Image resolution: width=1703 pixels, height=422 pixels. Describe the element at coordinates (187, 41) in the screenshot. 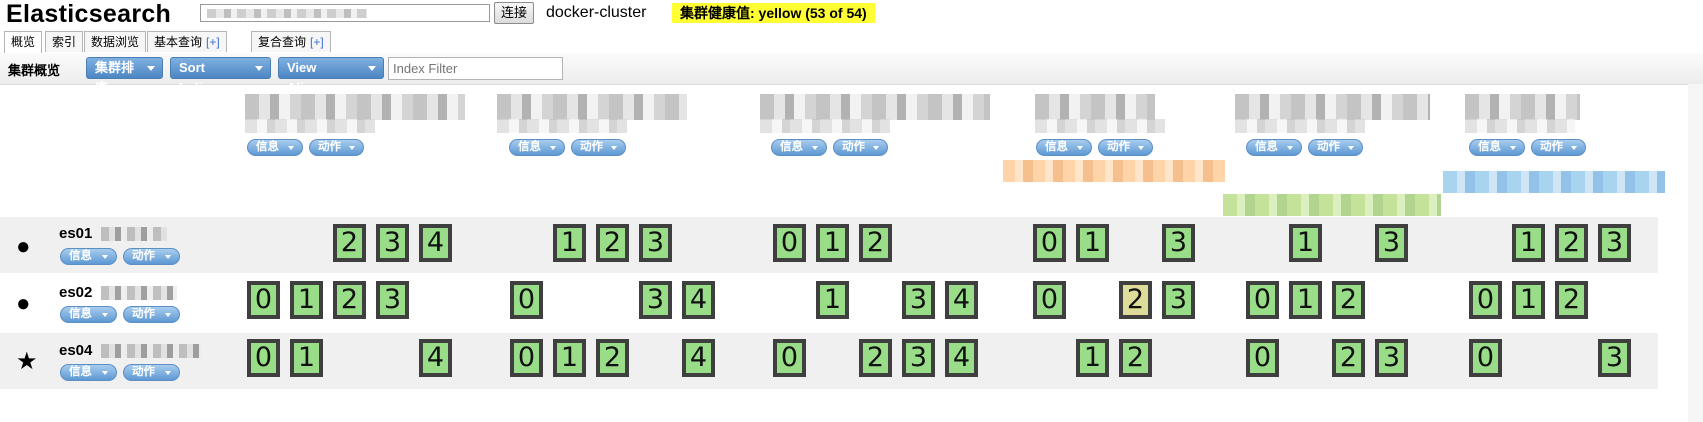

I see `tab-basic-query: 基本查询 [+]` at that location.